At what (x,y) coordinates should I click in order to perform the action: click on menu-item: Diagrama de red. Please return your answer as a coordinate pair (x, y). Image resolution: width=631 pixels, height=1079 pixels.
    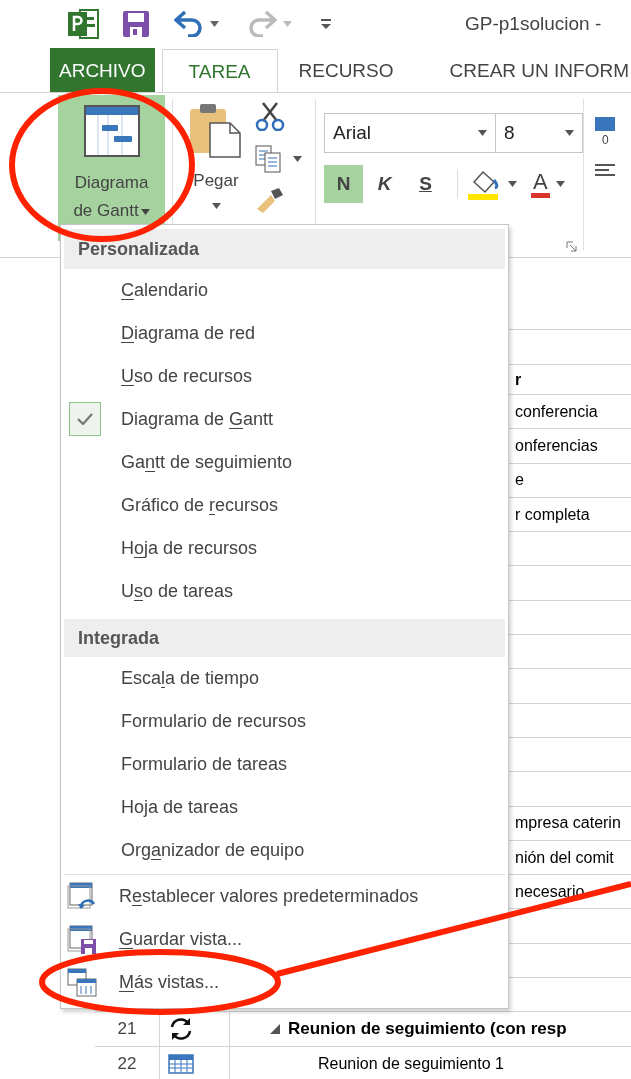
    Looking at the image, I should click on (284, 333).